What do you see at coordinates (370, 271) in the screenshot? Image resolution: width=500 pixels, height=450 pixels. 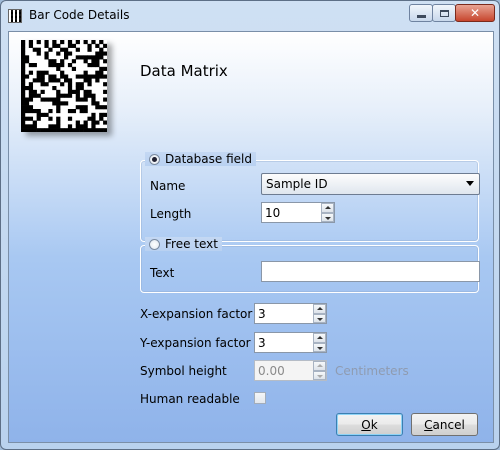 I see `free-text-input` at bounding box center [370, 271].